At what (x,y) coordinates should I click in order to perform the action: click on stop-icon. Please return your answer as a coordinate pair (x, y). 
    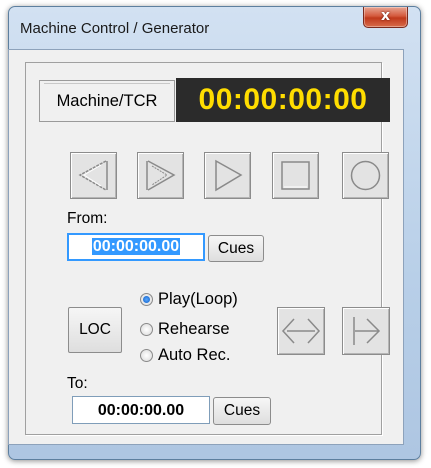
    Looking at the image, I should click on (295, 175).